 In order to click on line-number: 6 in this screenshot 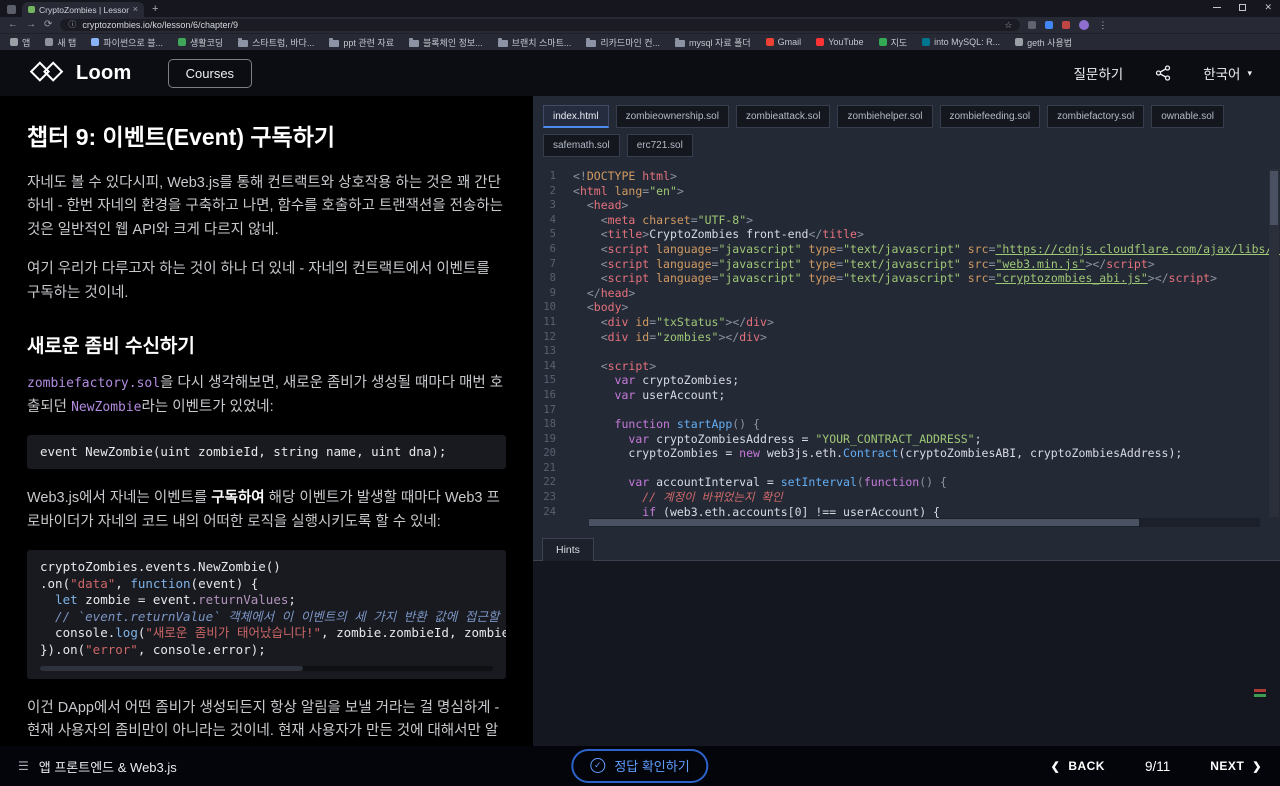, I will do `click(552, 248)`.